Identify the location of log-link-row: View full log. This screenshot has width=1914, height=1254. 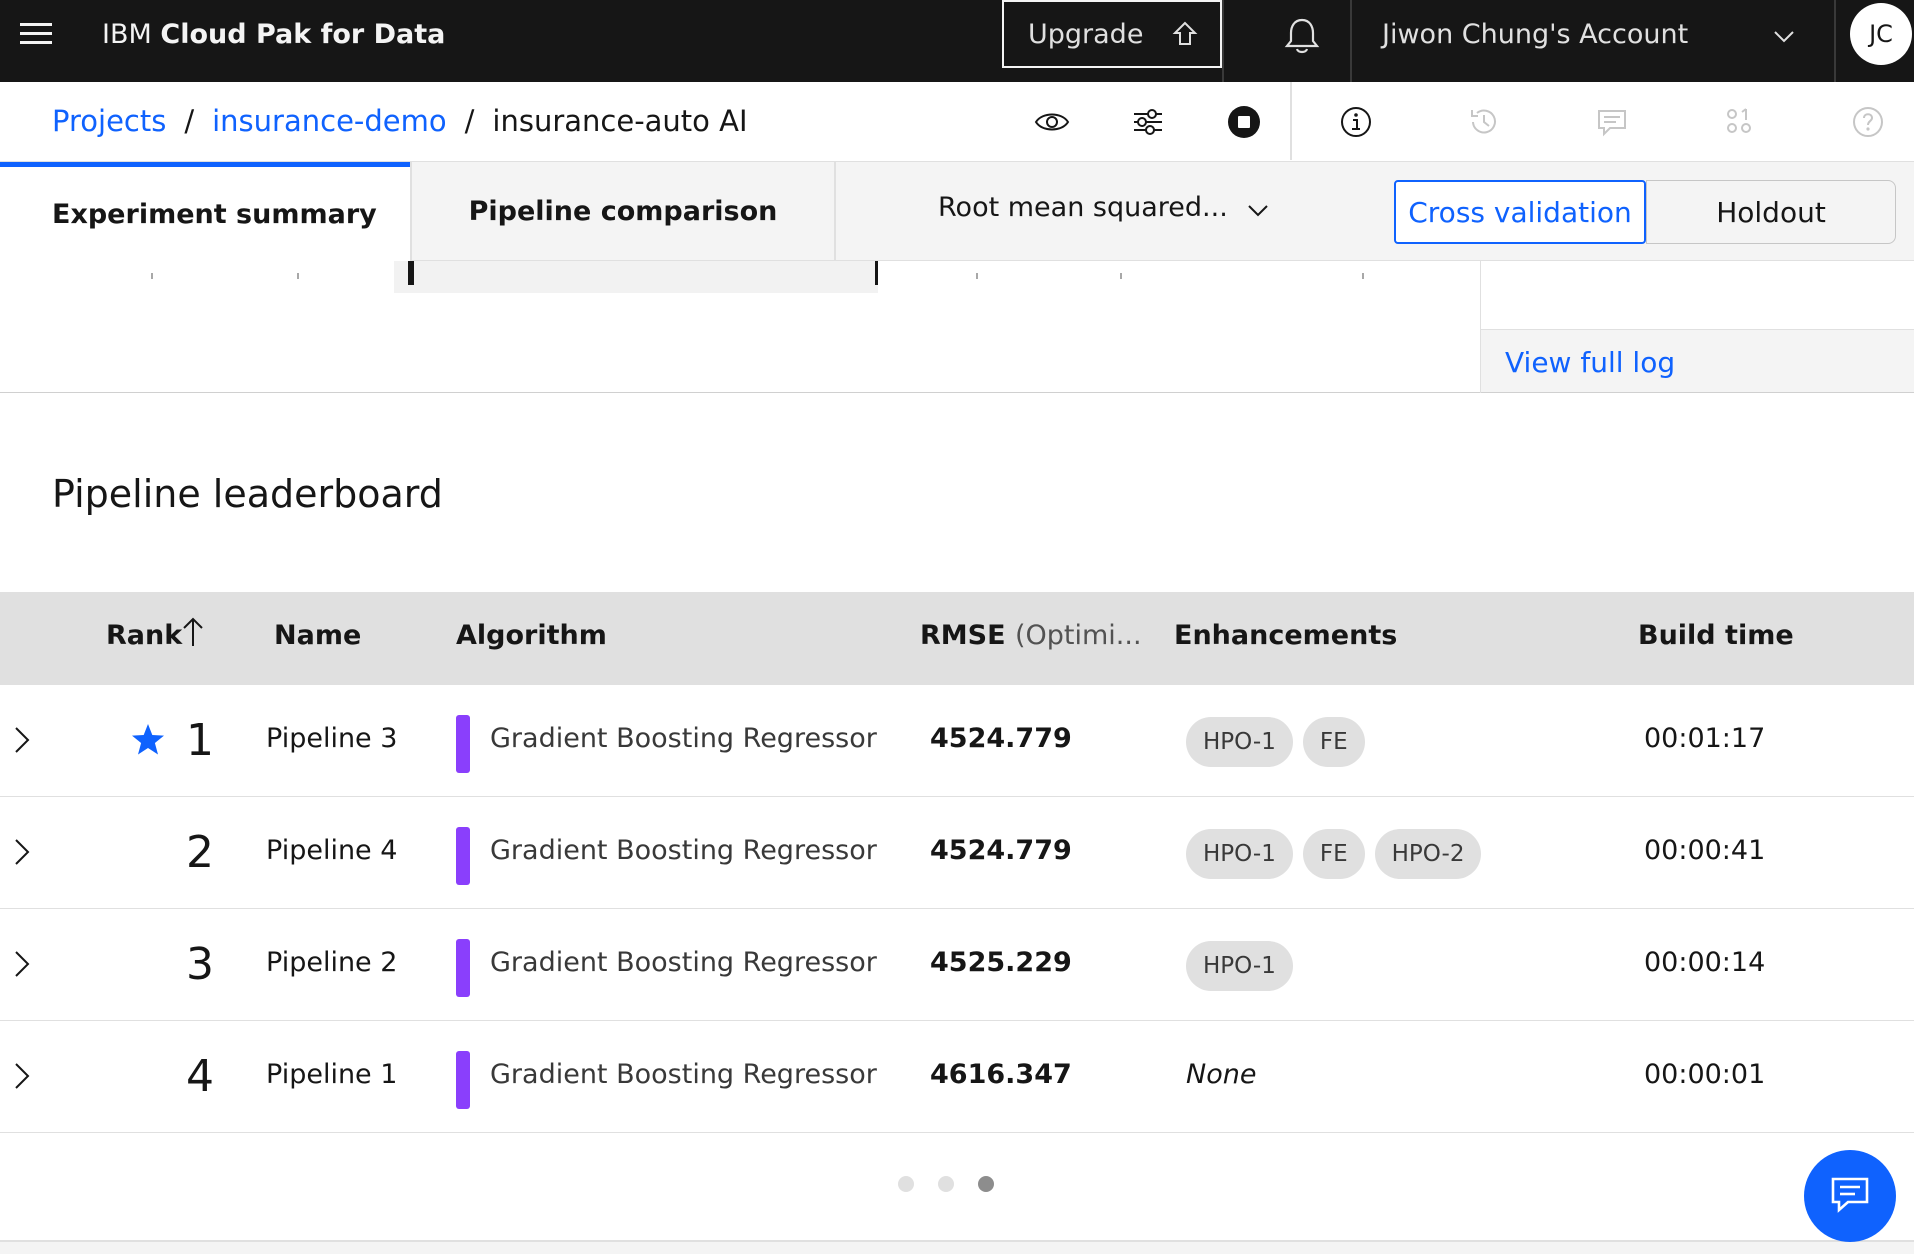
(1697, 361).